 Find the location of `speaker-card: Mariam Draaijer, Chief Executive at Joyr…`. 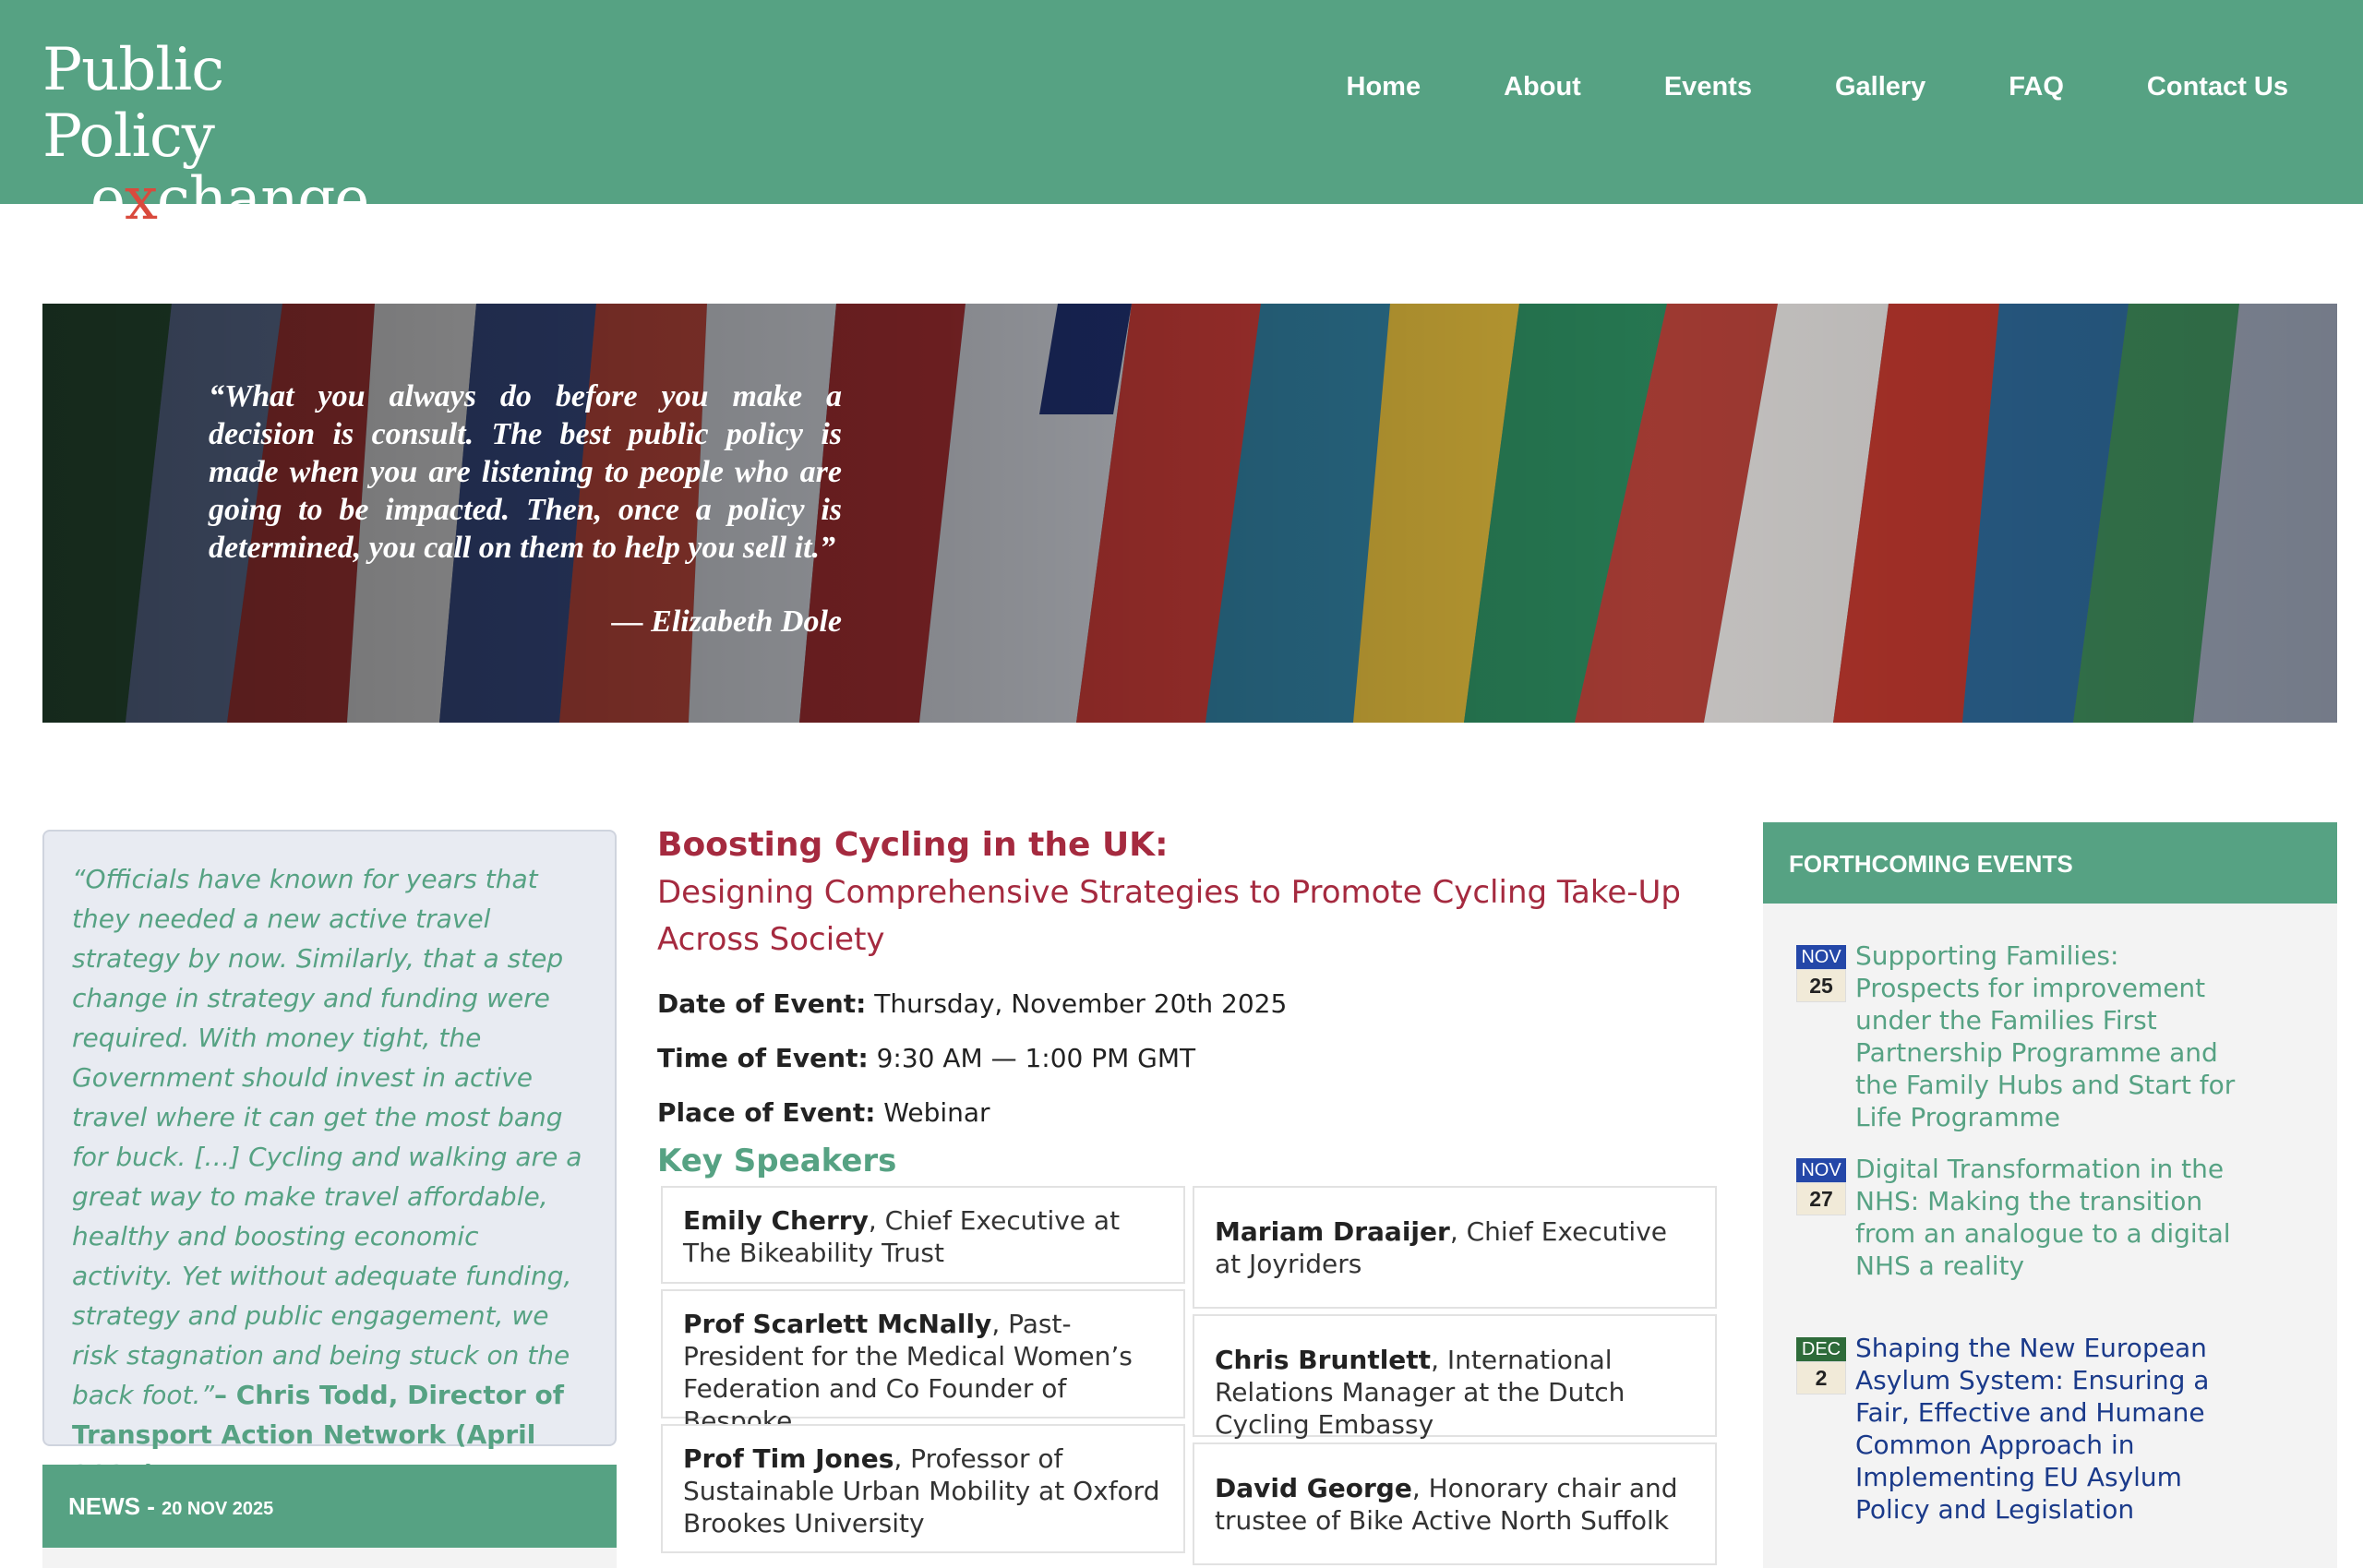

speaker-card: Mariam Draaijer, Chief Executive at Joyr… is located at coordinates (1455, 1248).